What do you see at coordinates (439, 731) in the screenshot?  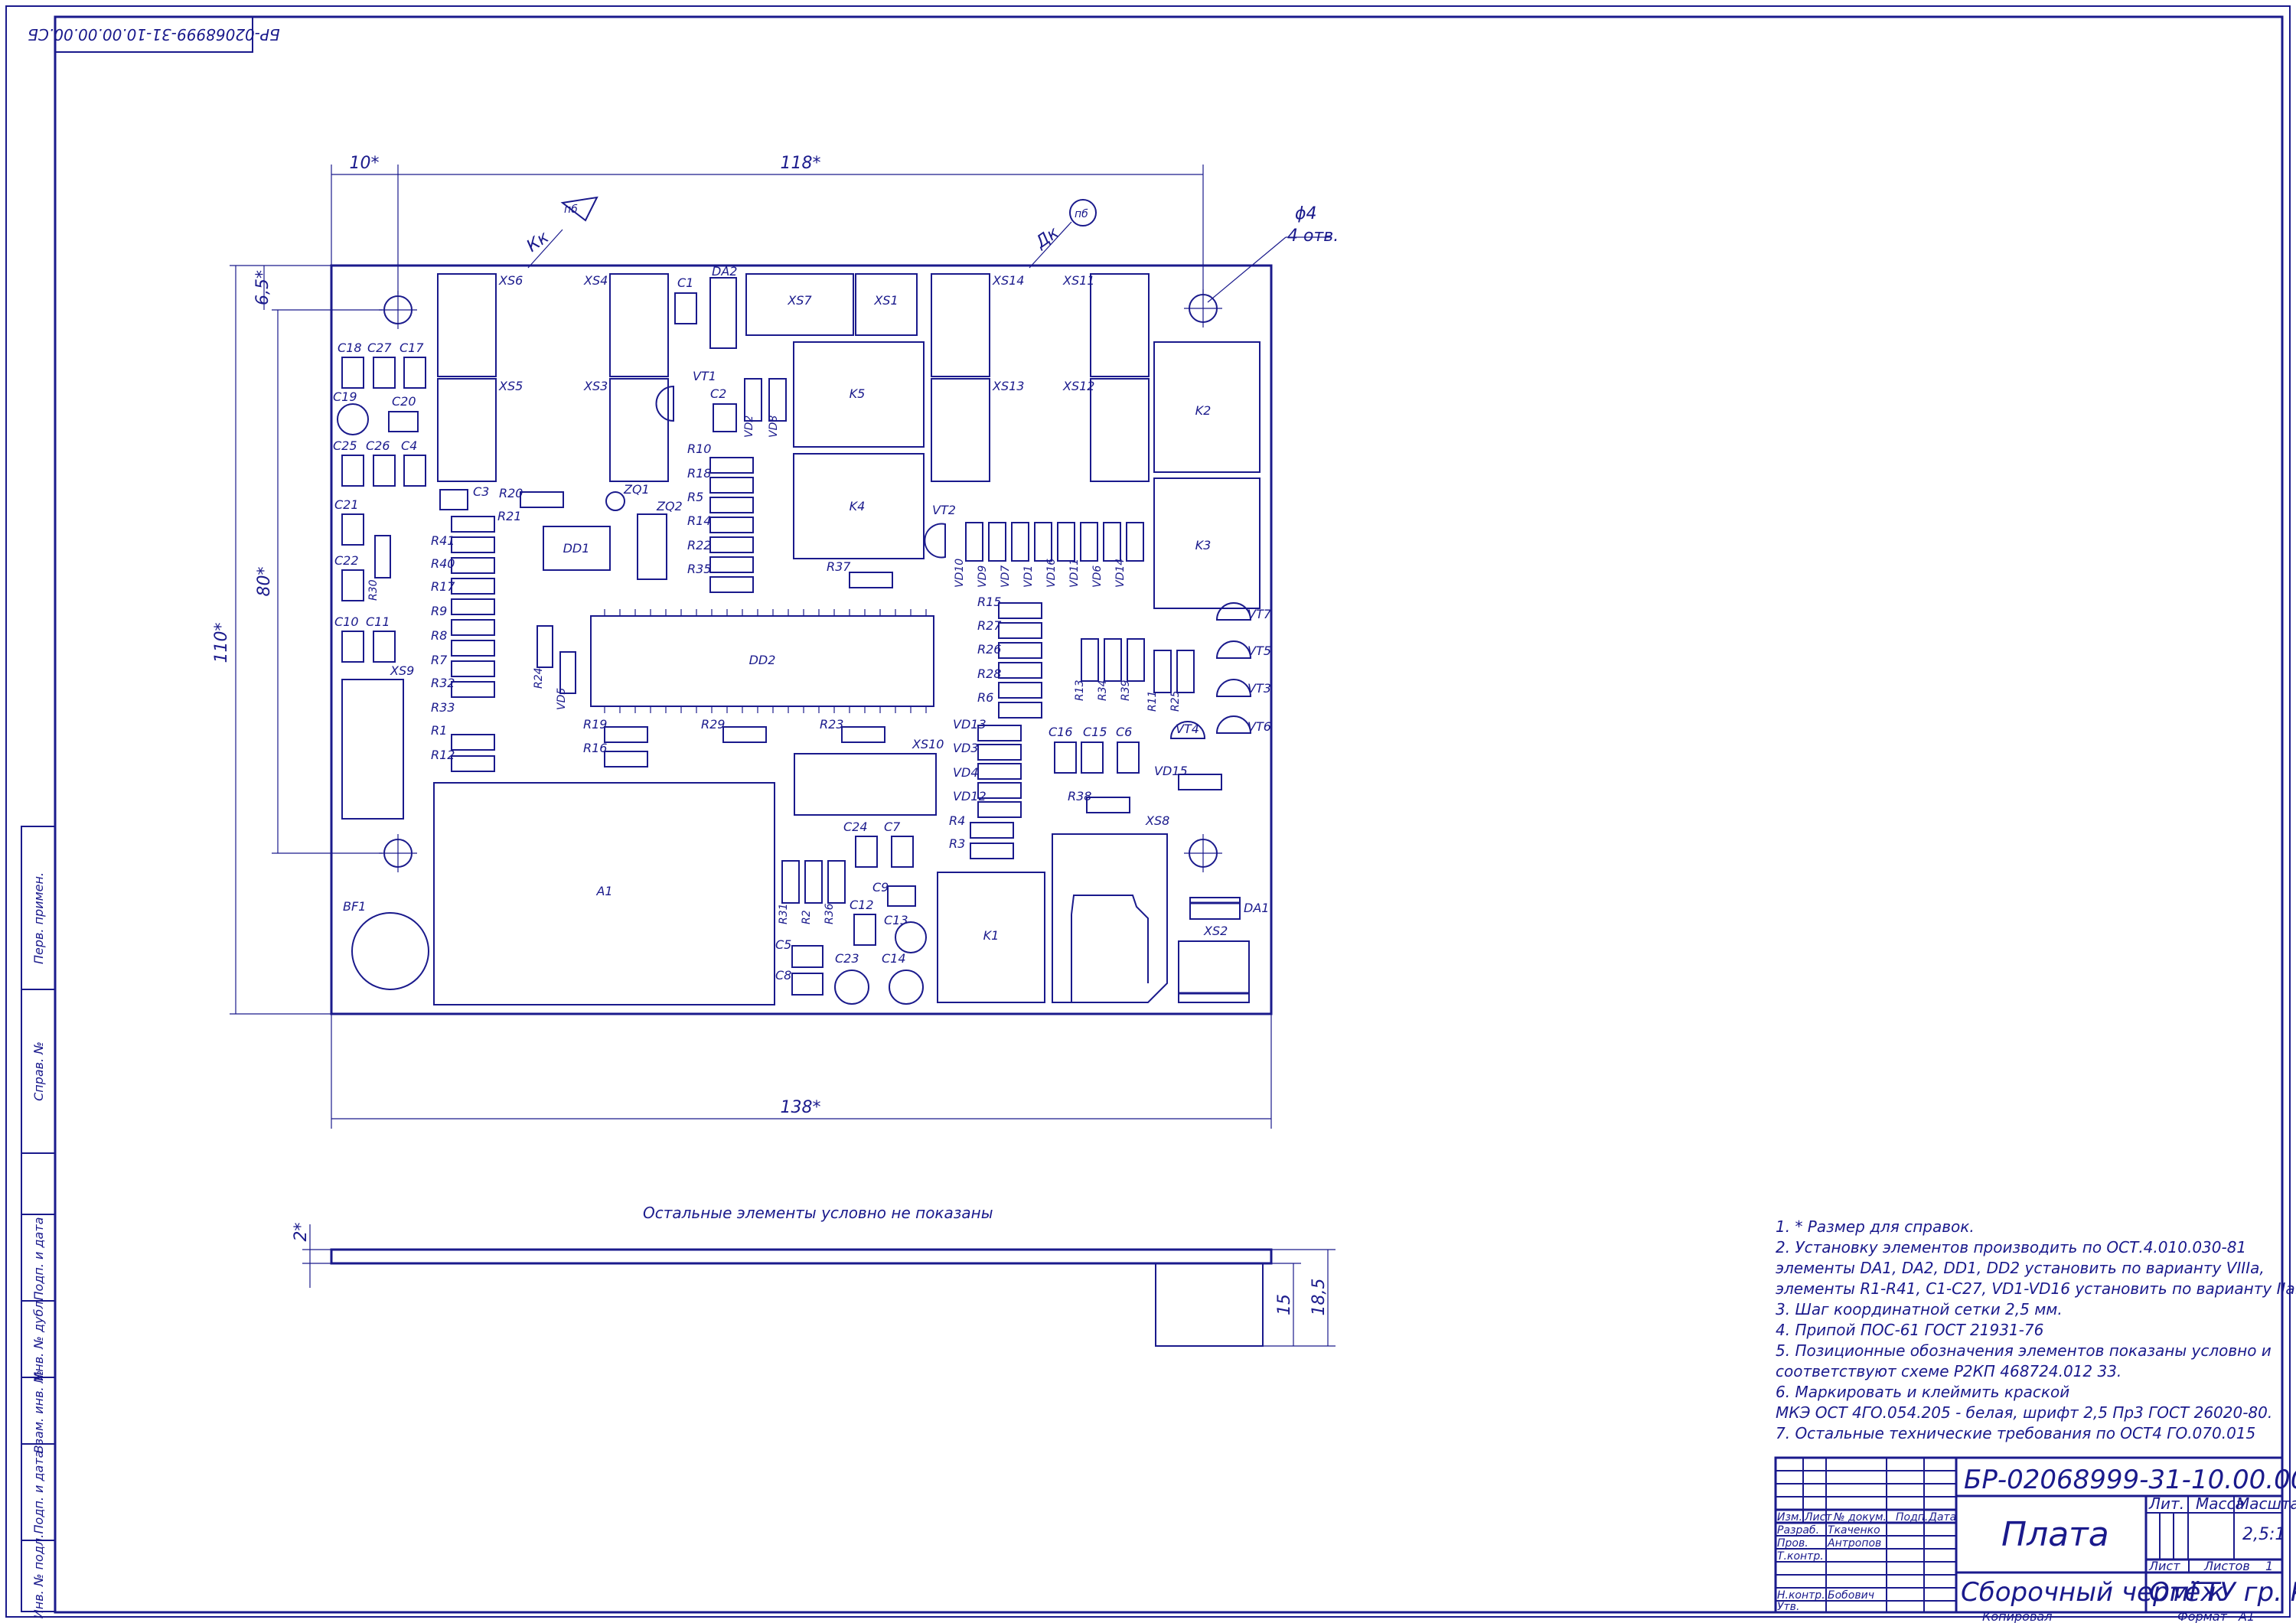 I see `svg-text: R1` at bounding box center [439, 731].